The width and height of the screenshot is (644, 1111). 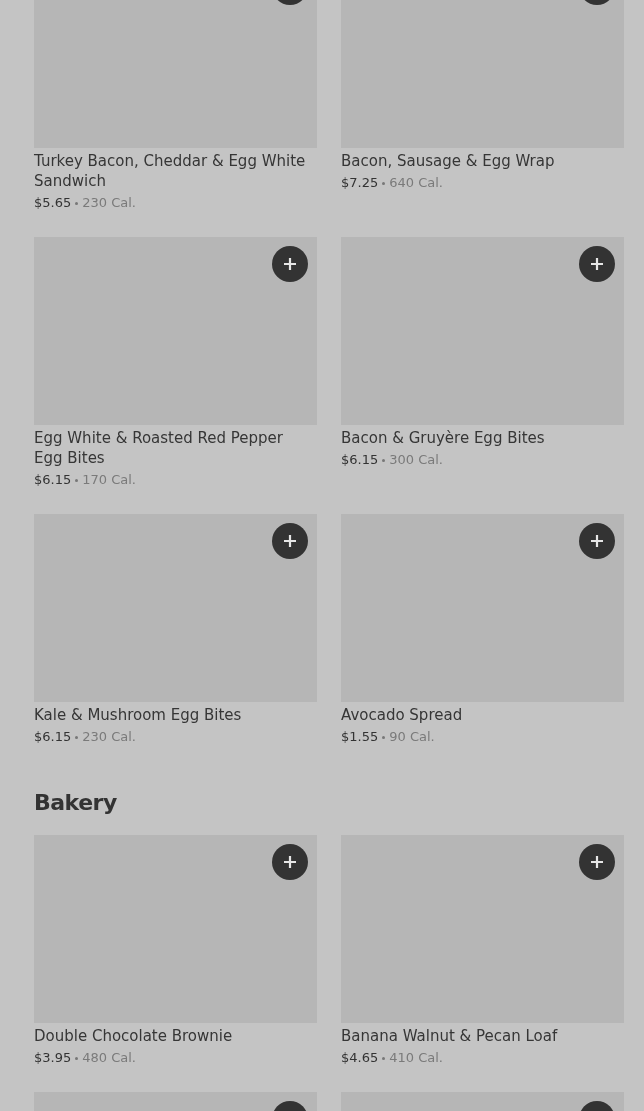 I want to click on item-name: Banana Walnut & Pecan Loaf, so click(x=479, y=1036).